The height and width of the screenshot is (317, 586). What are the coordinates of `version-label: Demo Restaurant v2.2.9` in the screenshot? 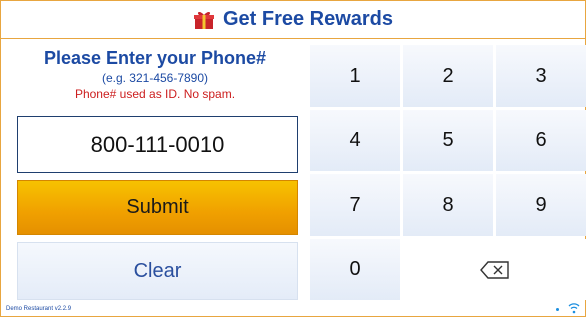 It's located at (39, 309).